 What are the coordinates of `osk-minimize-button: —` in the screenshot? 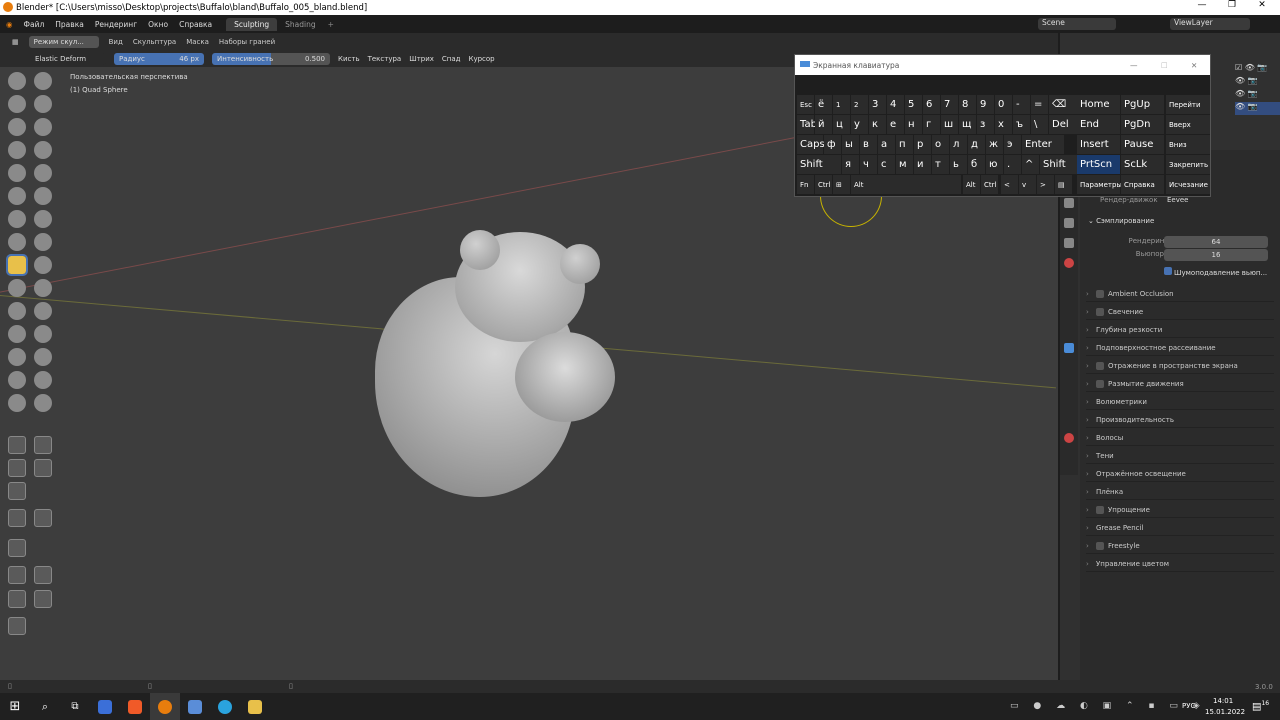 It's located at (1134, 65).